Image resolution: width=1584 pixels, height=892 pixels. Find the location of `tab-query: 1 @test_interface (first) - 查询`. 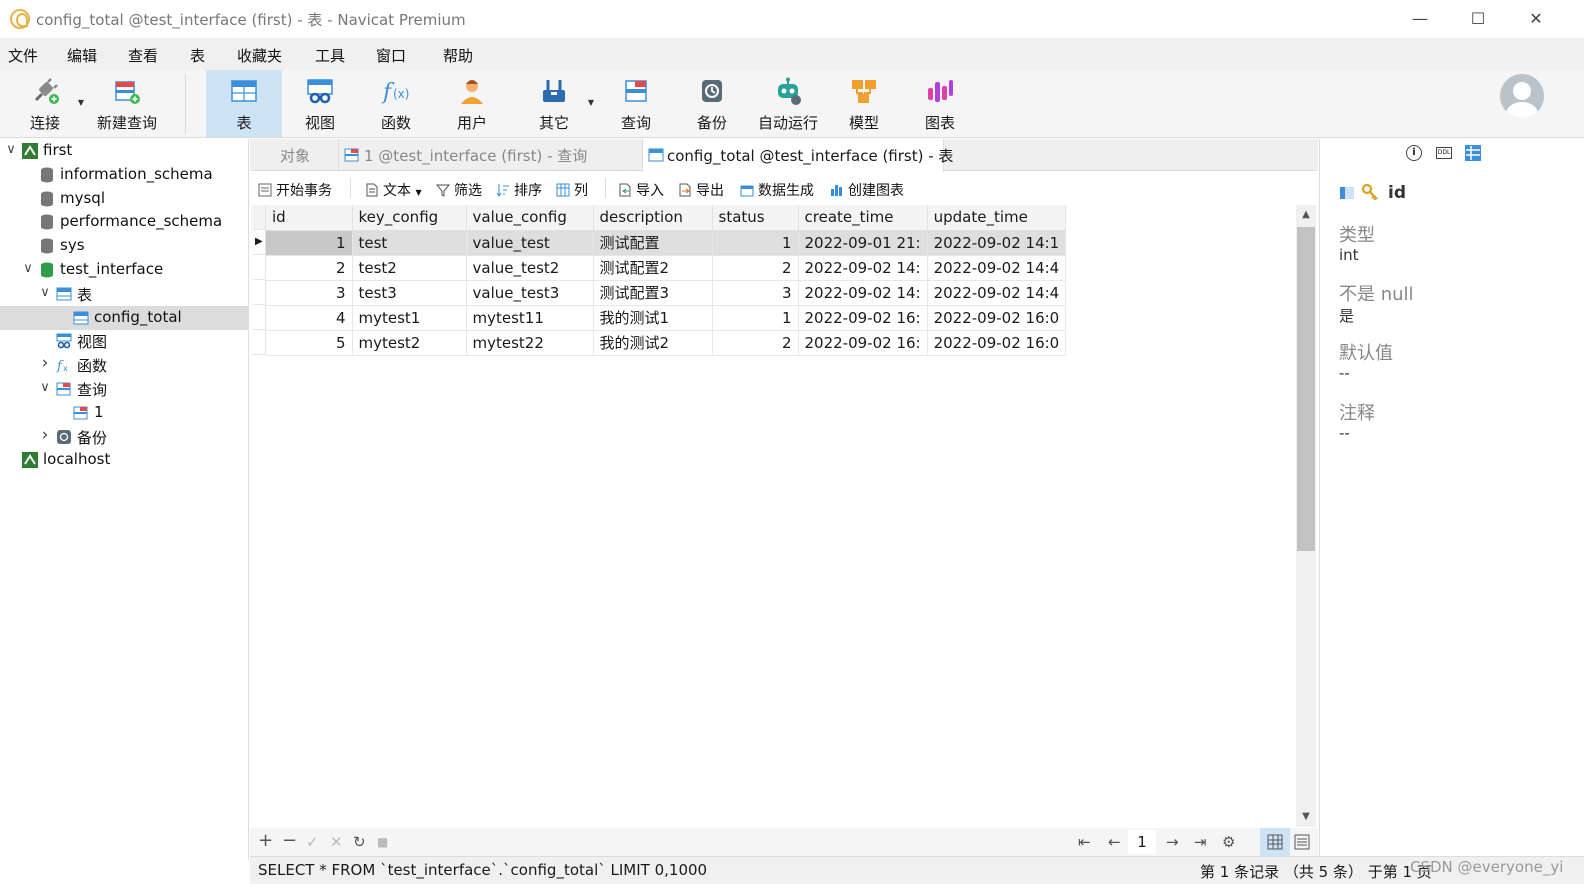

tab-query: 1 @test_interface (first) - 查询 is located at coordinates (490, 155).